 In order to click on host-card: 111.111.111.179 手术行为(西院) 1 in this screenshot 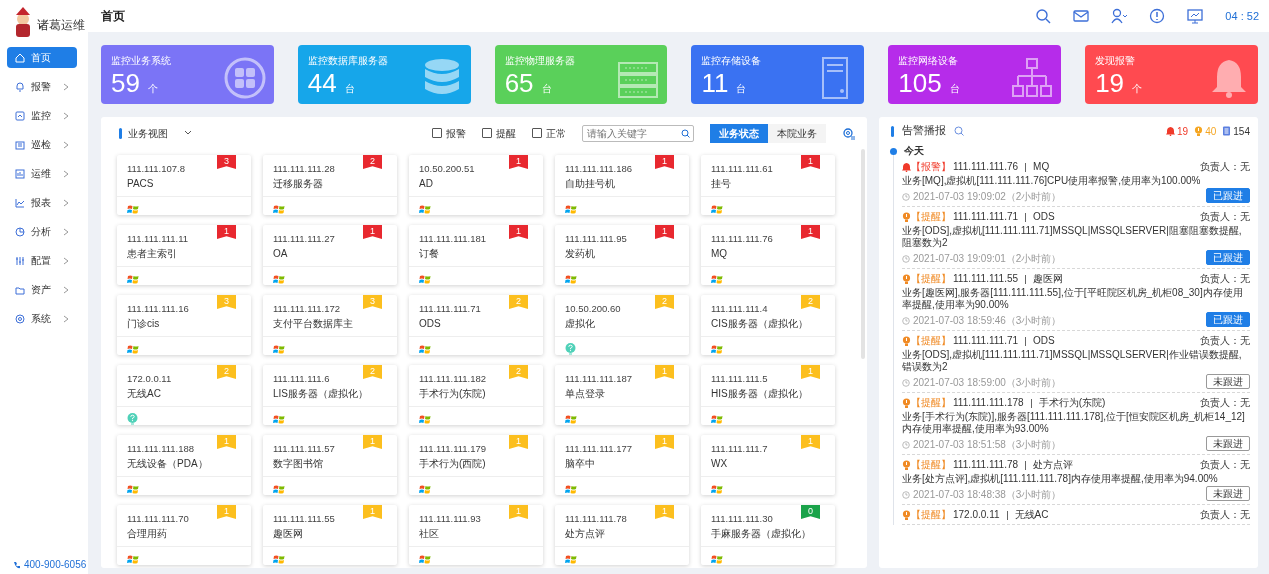, I will do `click(476, 465)`.